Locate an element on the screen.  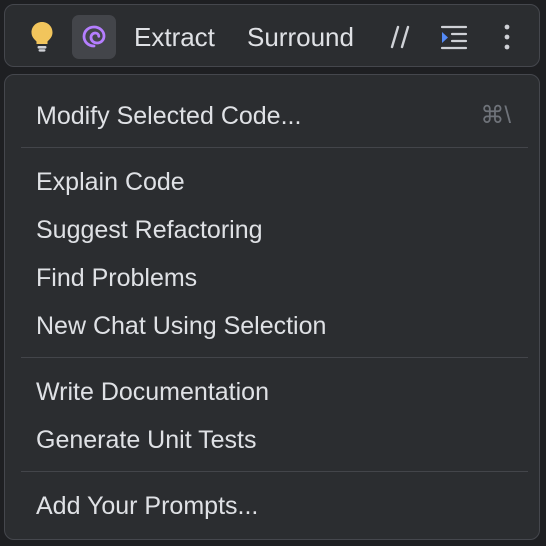
comment-icon is located at coordinates (402, 37).